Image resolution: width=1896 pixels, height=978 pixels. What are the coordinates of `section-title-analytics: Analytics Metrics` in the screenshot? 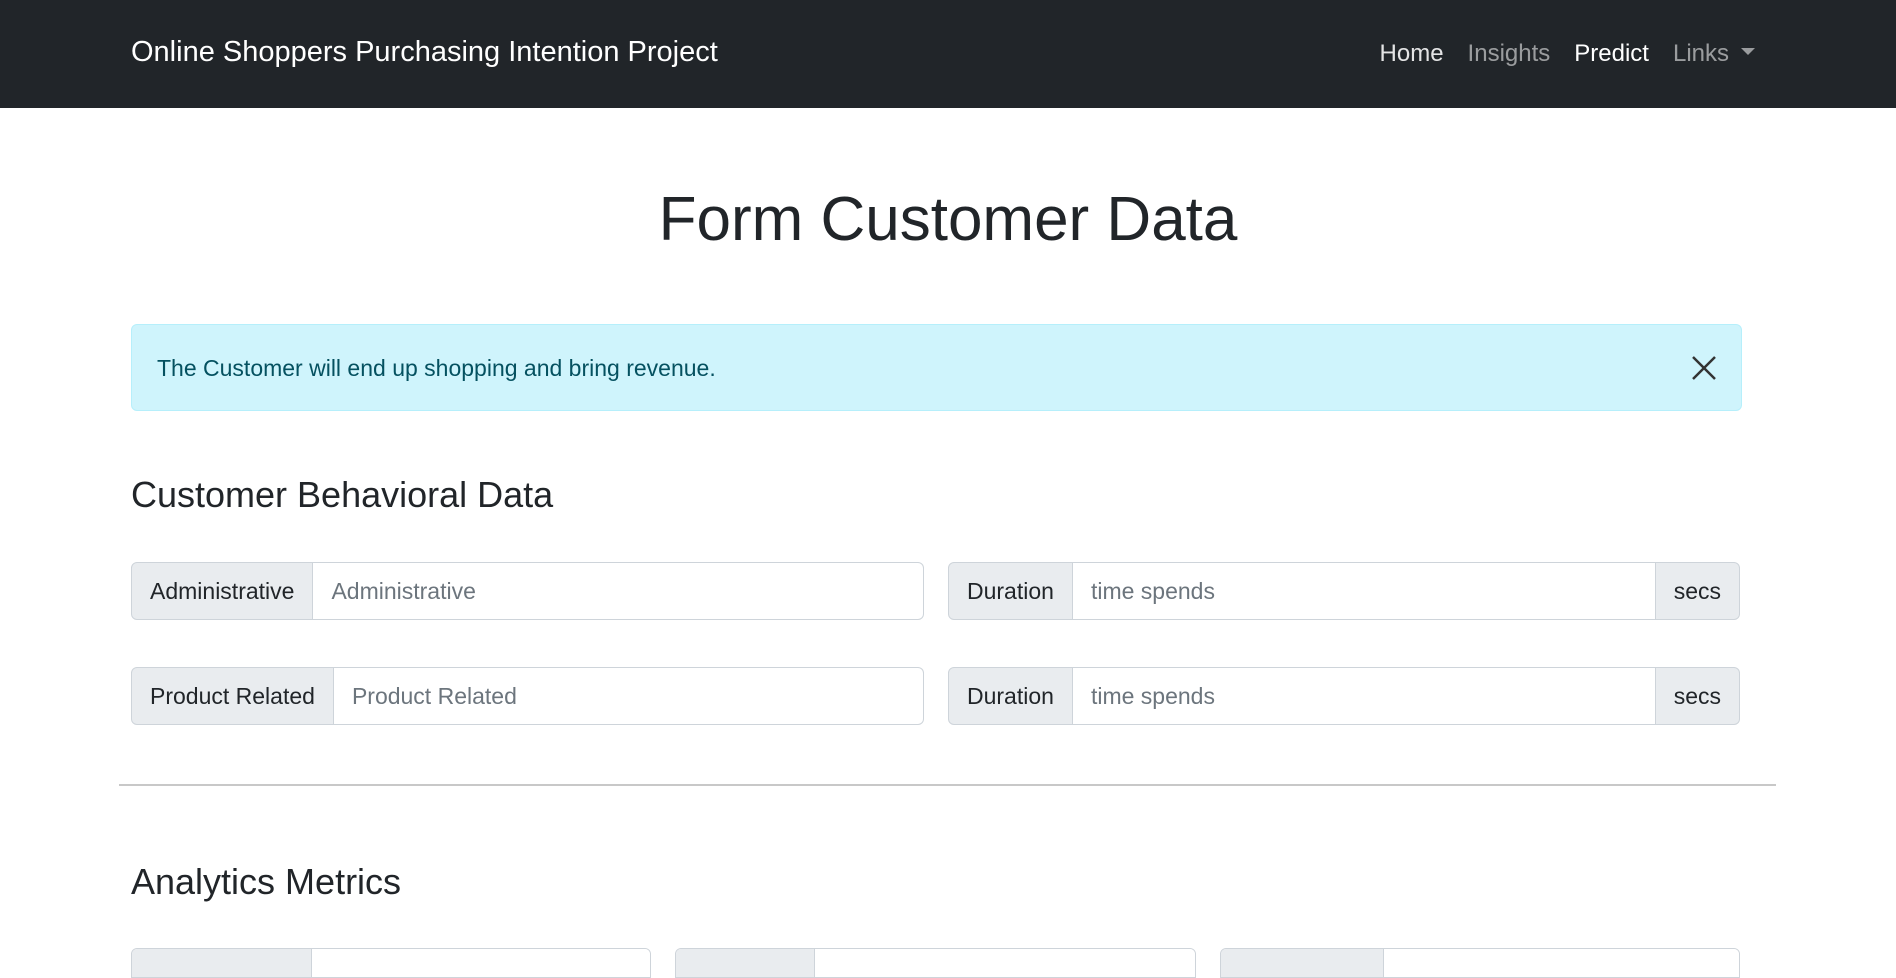 It's located at (266, 881).